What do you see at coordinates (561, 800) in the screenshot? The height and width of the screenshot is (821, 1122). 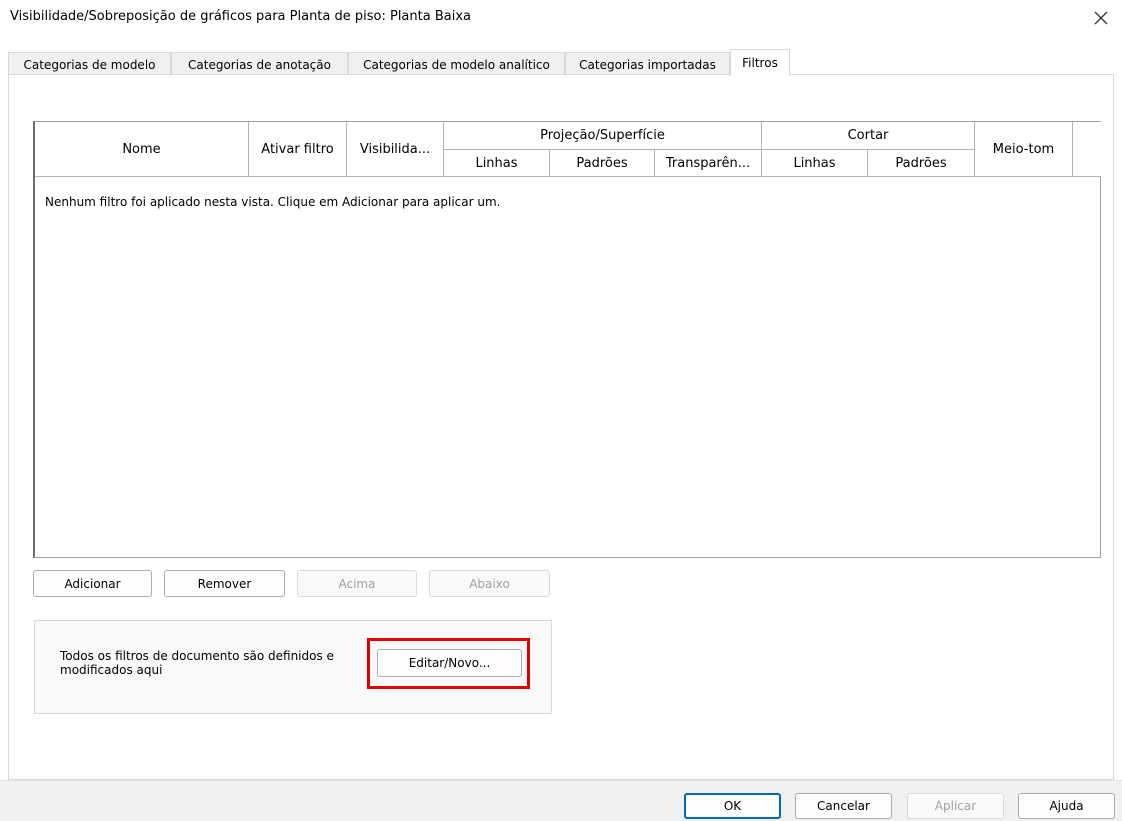 I see `dialog-footer: OK Cancelar Aplicar Ajuda` at bounding box center [561, 800].